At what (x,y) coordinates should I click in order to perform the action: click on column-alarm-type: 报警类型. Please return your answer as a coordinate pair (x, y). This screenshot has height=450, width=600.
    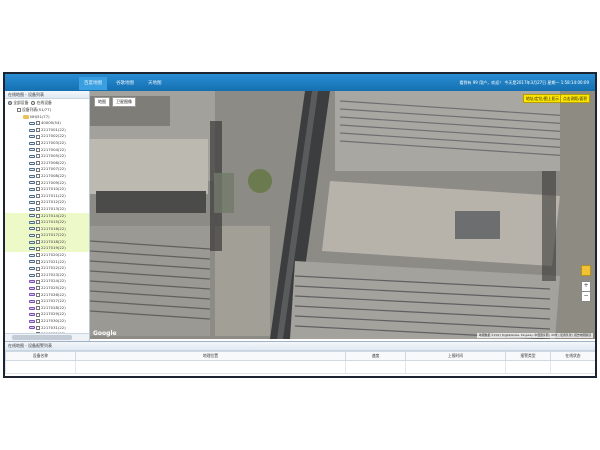
    Looking at the image, I should click on (528, 356).